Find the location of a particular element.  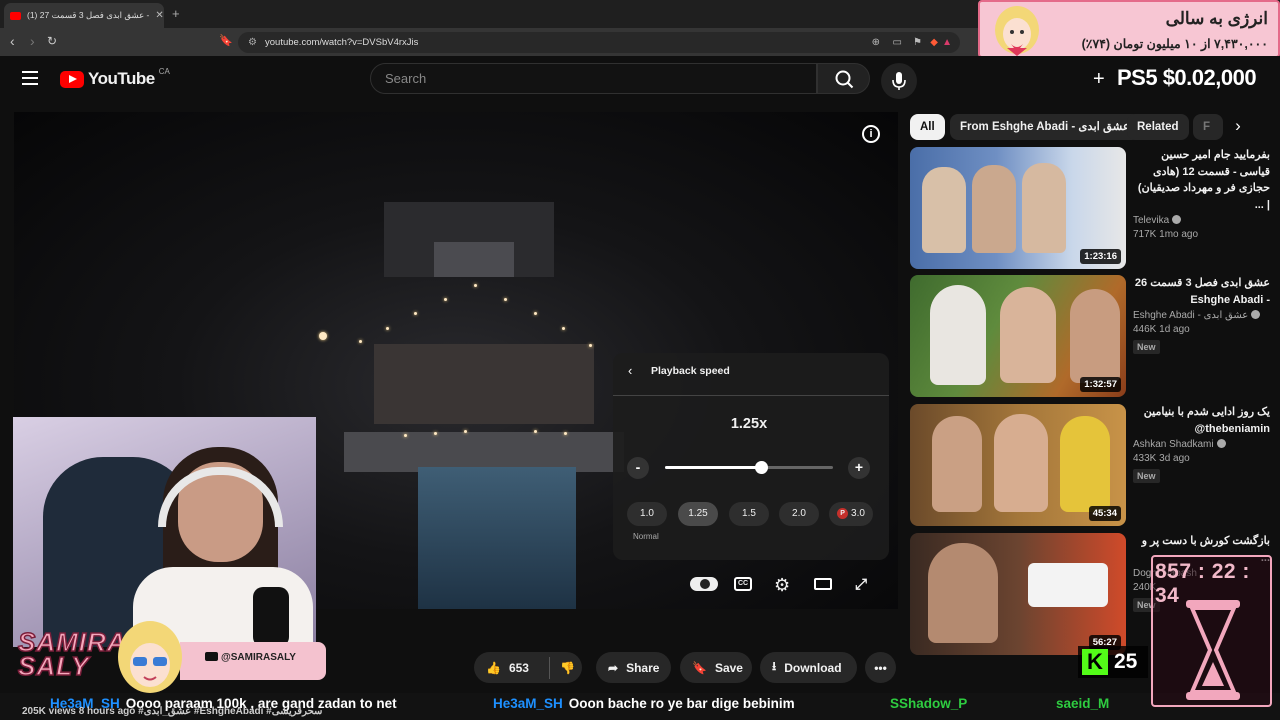

filter-chip-more: F is located at coordinates (1208, 127).